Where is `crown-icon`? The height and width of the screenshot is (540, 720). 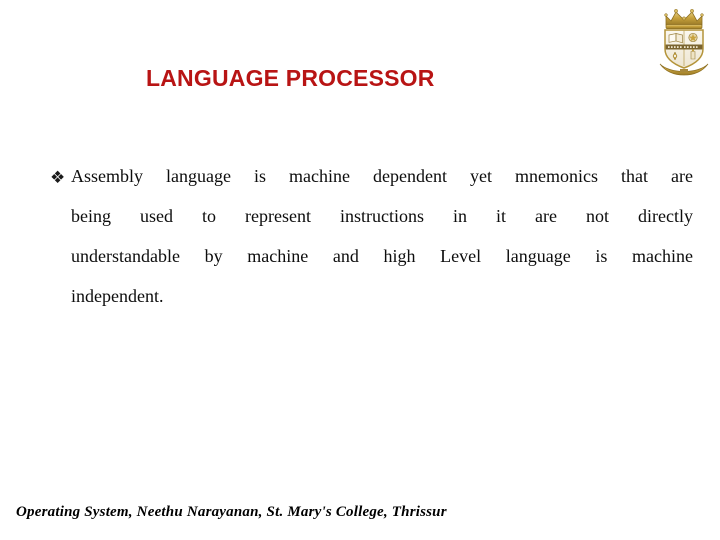
crown-icon is located at coordinates (684, 19).